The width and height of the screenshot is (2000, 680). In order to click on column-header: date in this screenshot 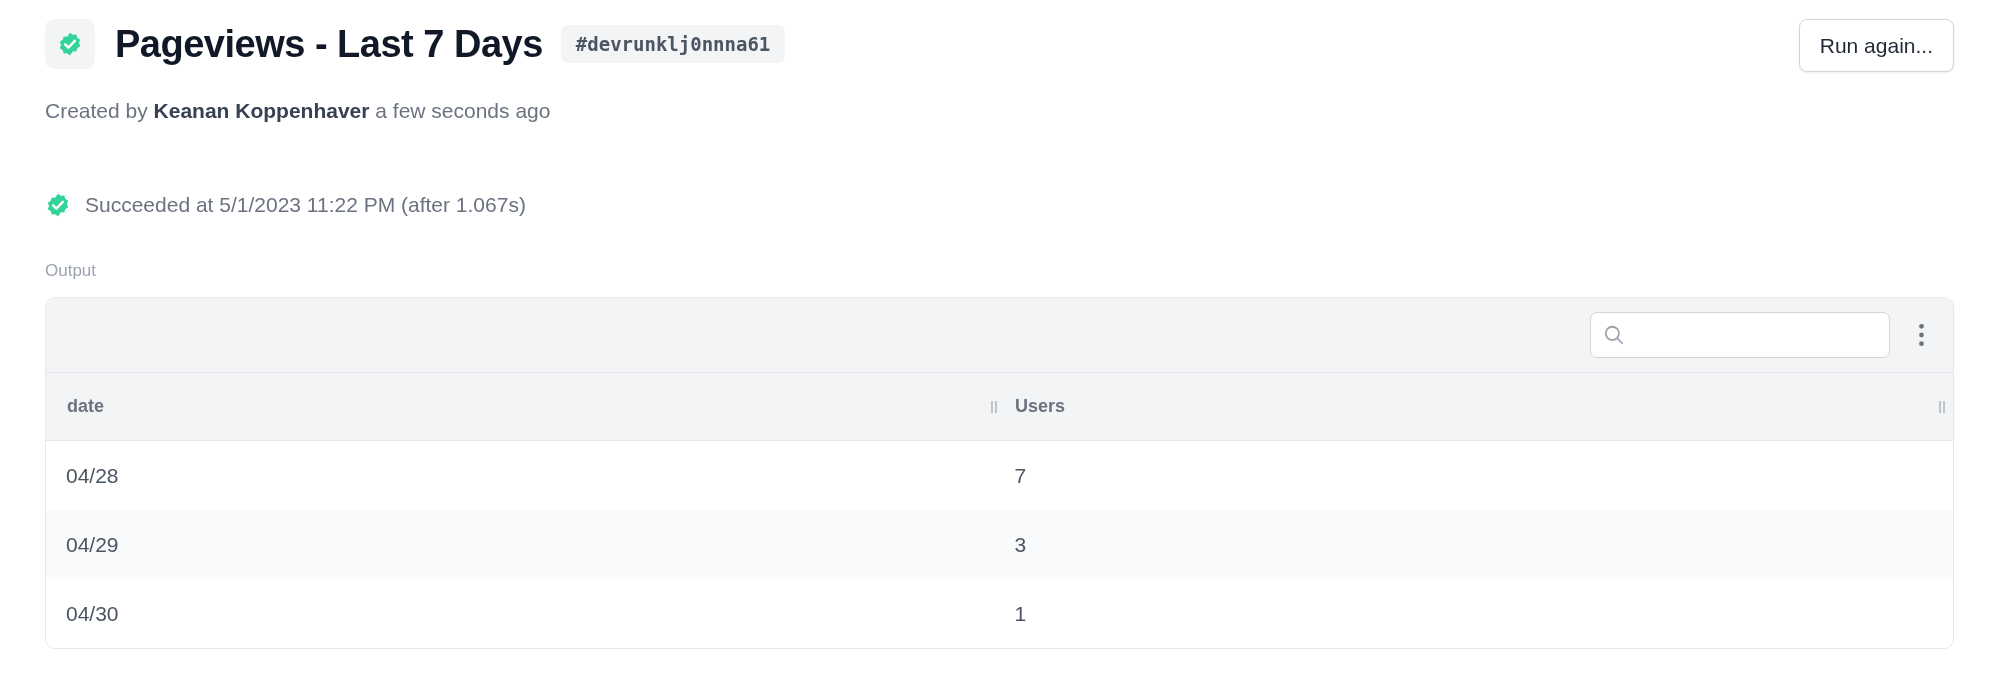, I will do `click(85, 406)`.